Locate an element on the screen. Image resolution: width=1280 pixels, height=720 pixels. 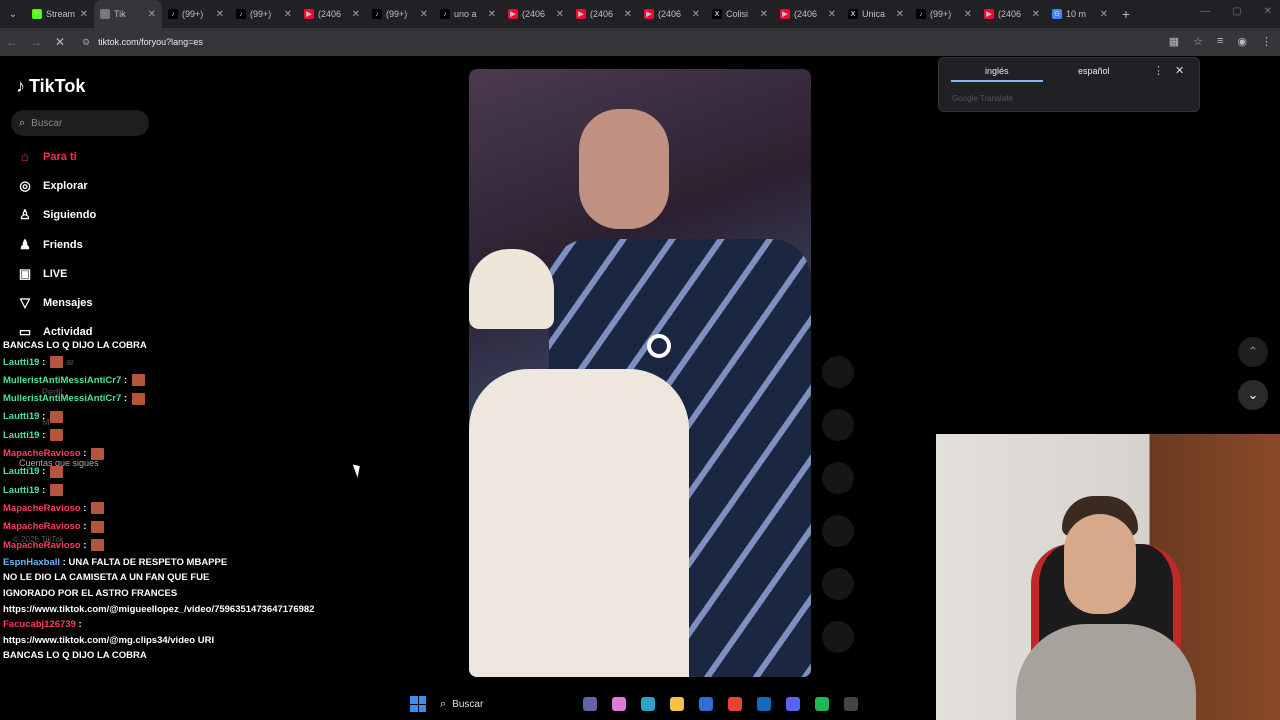
chat-username: MapacheRavioso is located at coordinates (42, 508).